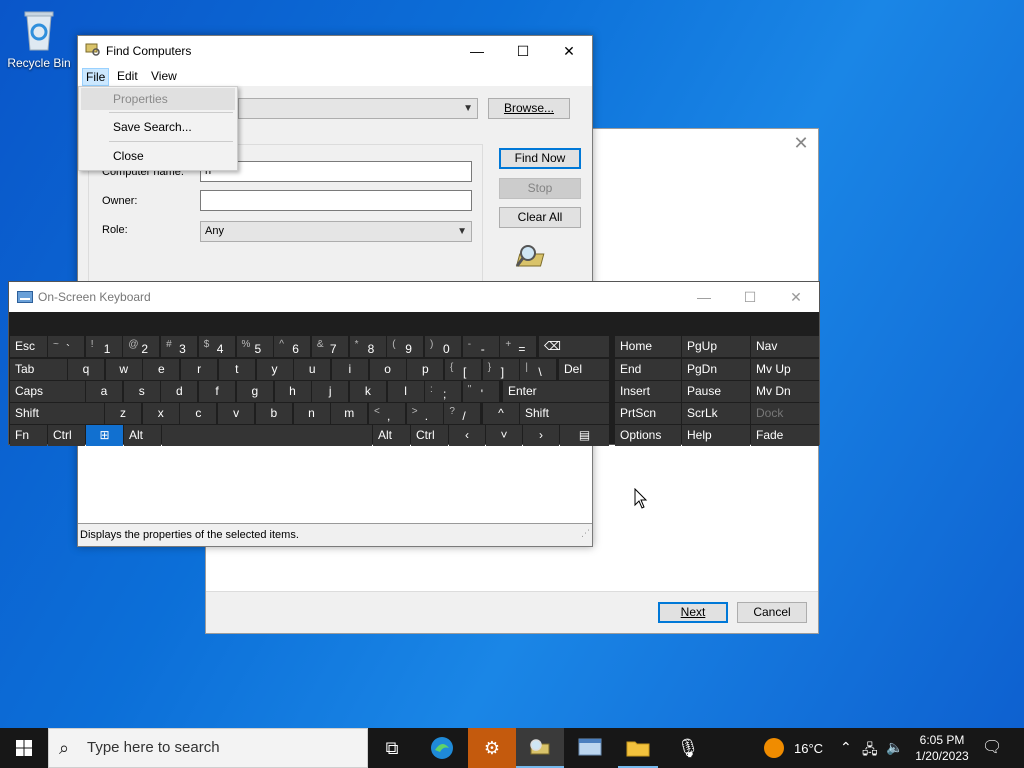  I want to click on key-scrlk: ScrLk, so click(716, 413).